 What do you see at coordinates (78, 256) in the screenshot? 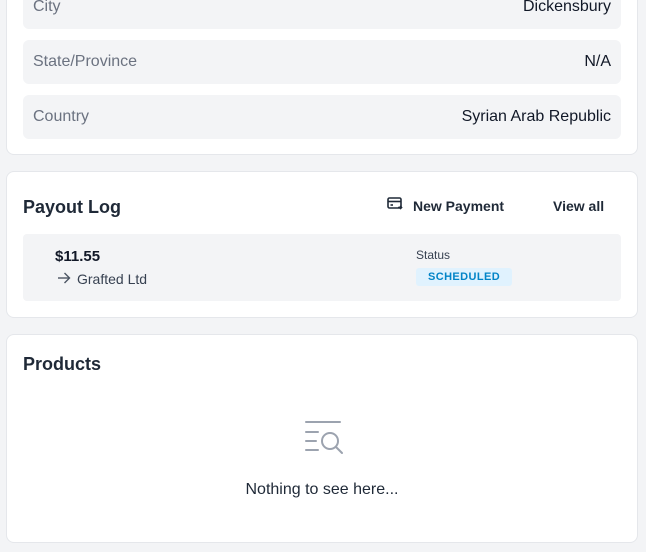
I see `payout-amount: $11.55` at bounding box center [78, 256].